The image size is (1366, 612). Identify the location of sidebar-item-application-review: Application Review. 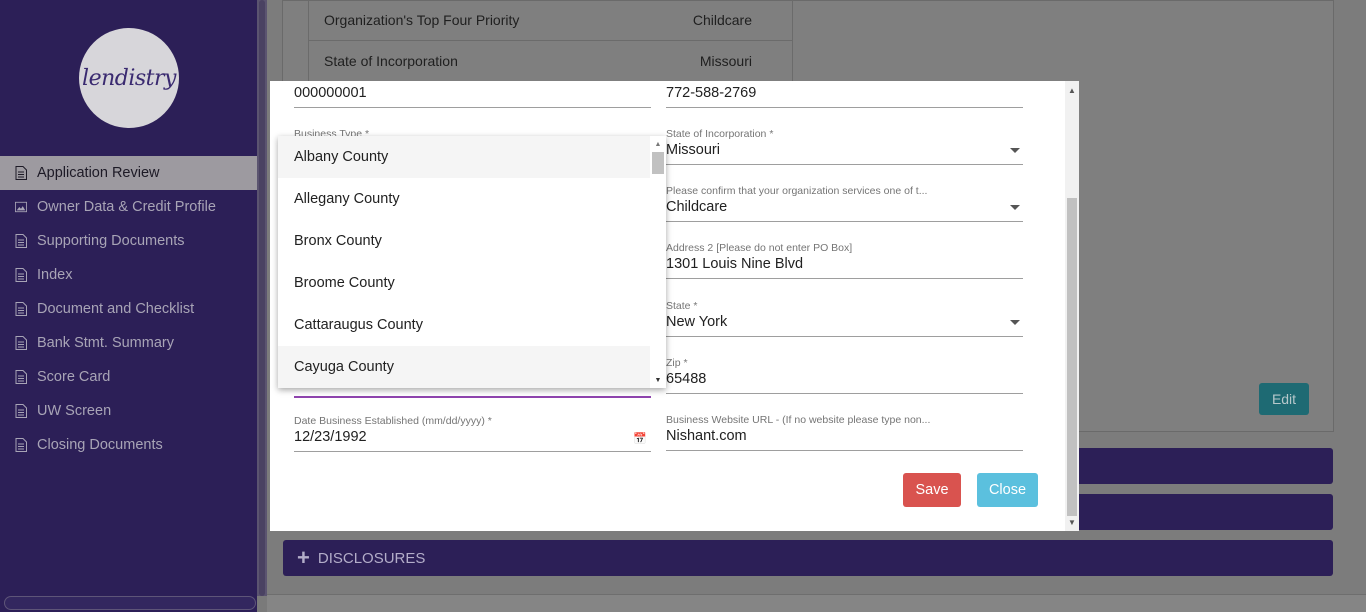
(128, 173).